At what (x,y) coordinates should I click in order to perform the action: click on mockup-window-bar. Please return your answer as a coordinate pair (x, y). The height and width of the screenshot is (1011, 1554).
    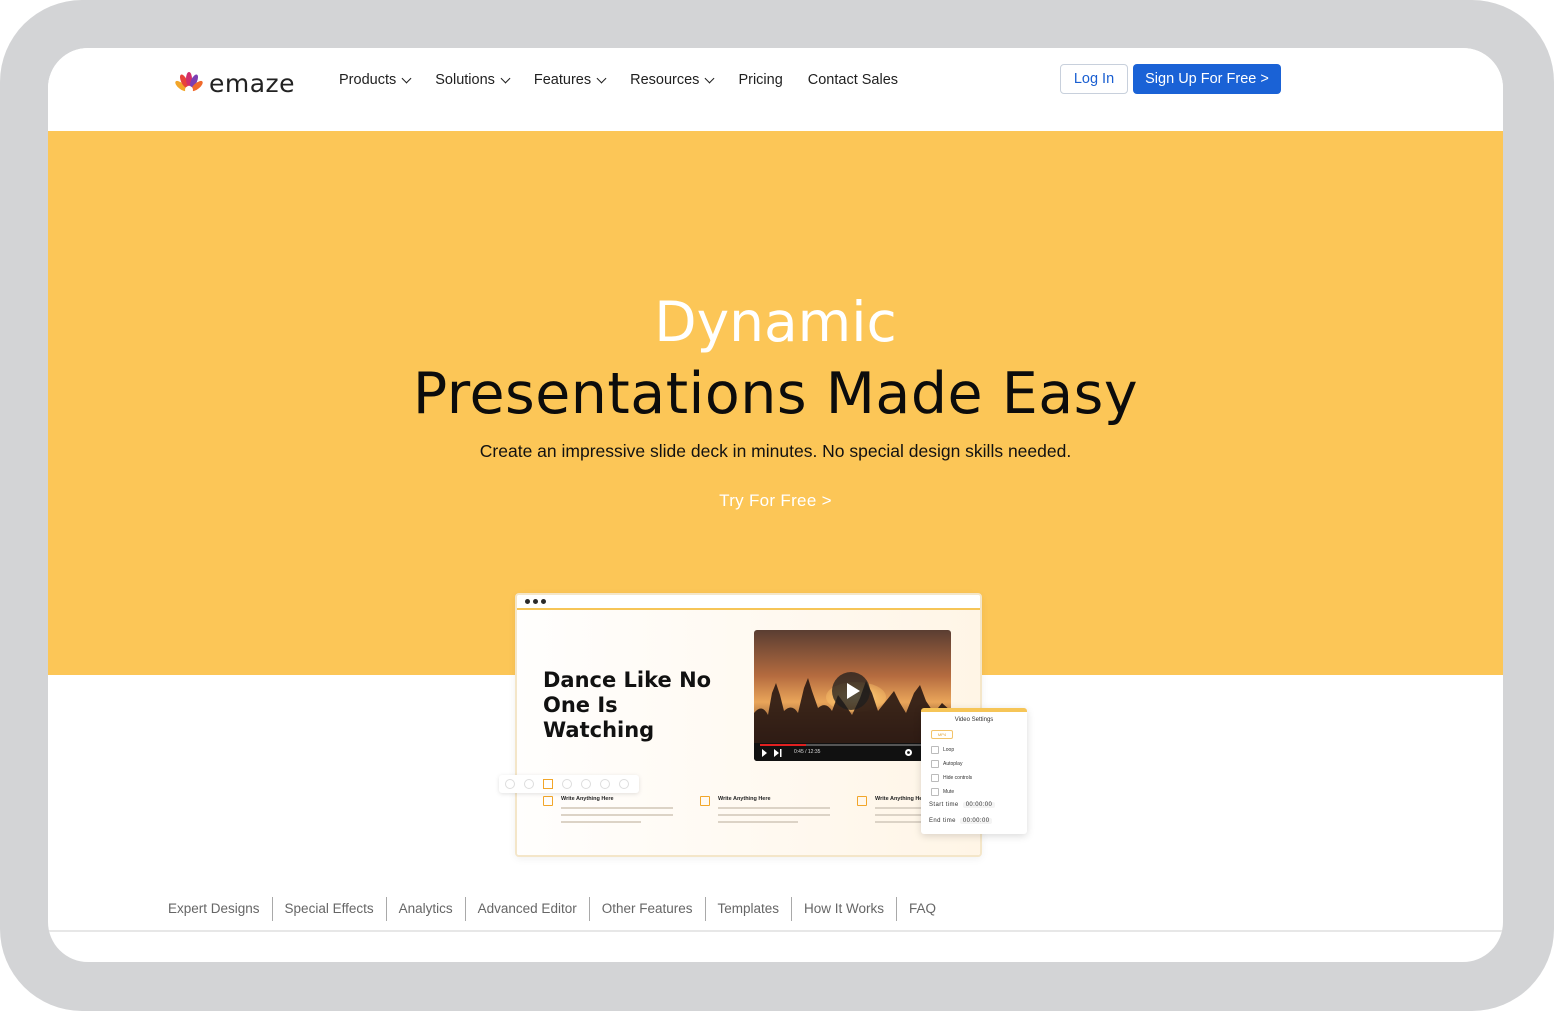
    Looking at the image, I should click on (748, 602).